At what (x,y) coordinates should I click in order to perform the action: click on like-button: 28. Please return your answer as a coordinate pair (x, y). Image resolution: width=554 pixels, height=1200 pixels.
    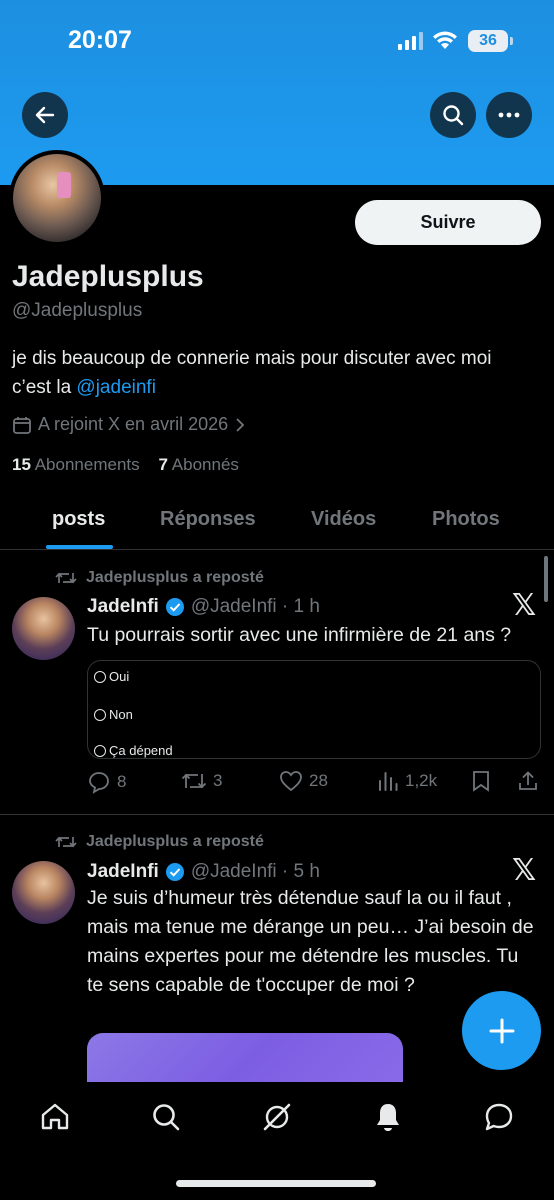
    Looking at the image, I should click on (303, 781).